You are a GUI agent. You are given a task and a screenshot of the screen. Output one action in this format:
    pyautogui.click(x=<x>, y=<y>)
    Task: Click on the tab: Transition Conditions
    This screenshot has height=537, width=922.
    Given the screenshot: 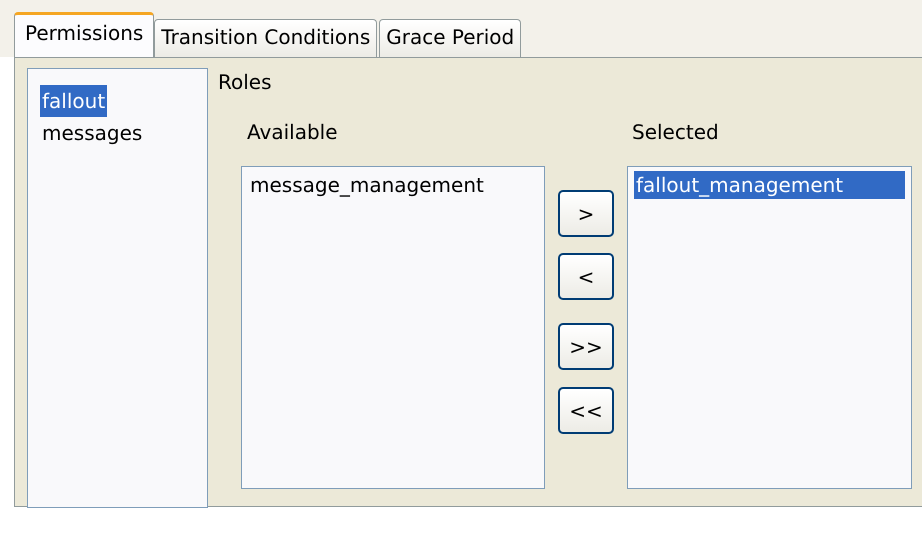 What is the action you would take?
    pyautogui.click(x=266, y=38)
    